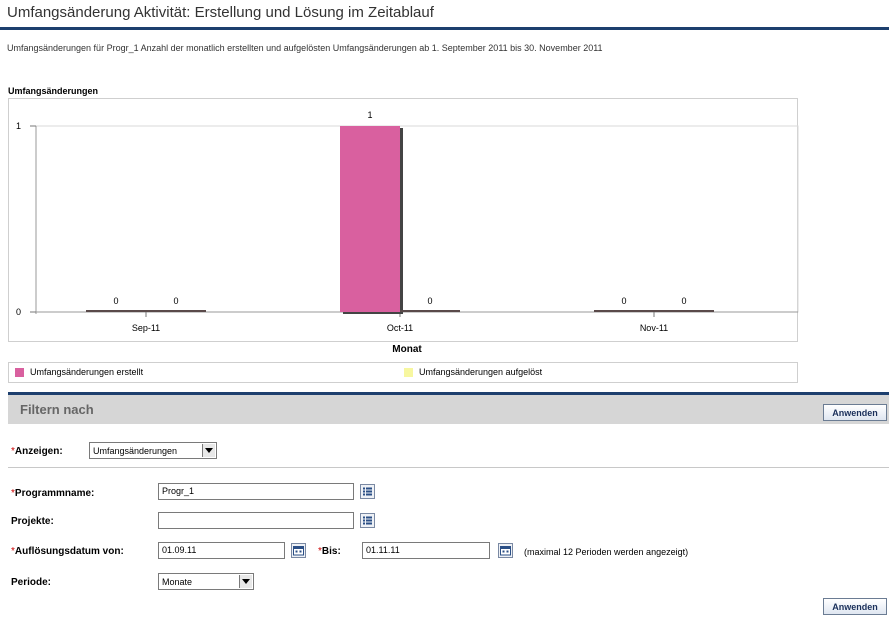  What do you see at coordinates (53, 493) in the screenshot?
I see `program-name-label: *Programmname:` at bounding box center [53, 493].